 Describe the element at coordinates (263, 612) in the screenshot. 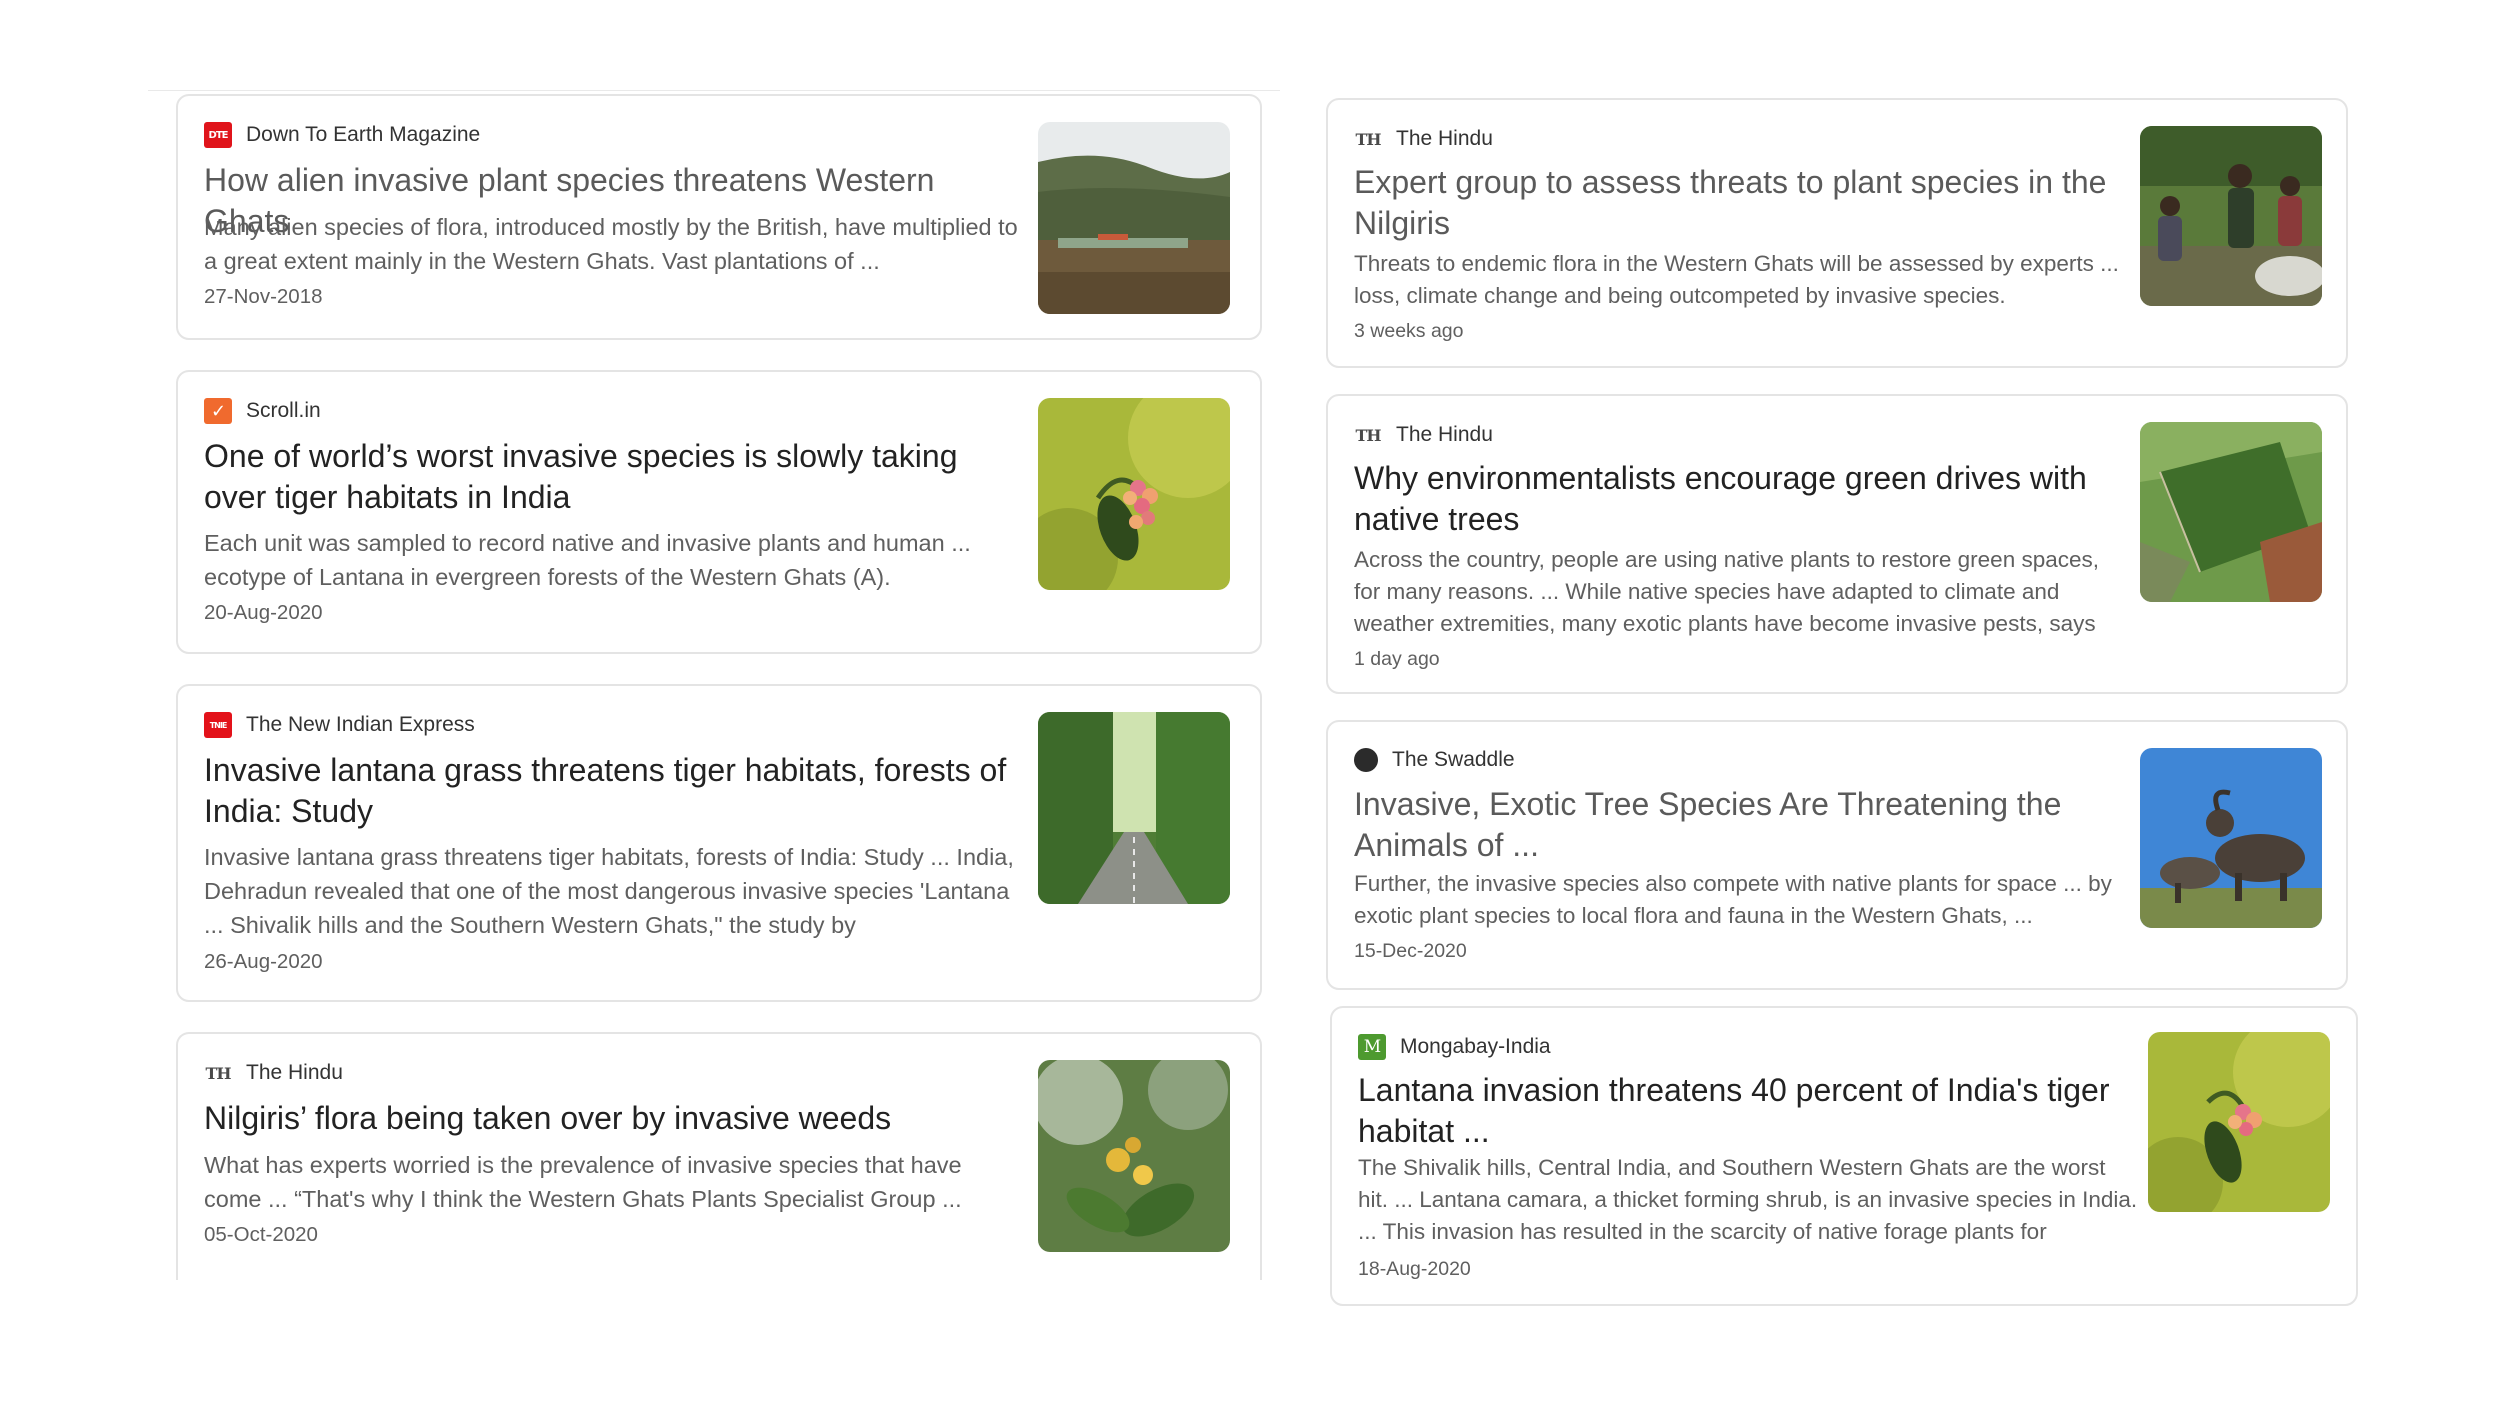

I see `news-date: 20-Aug-2020` at that location.